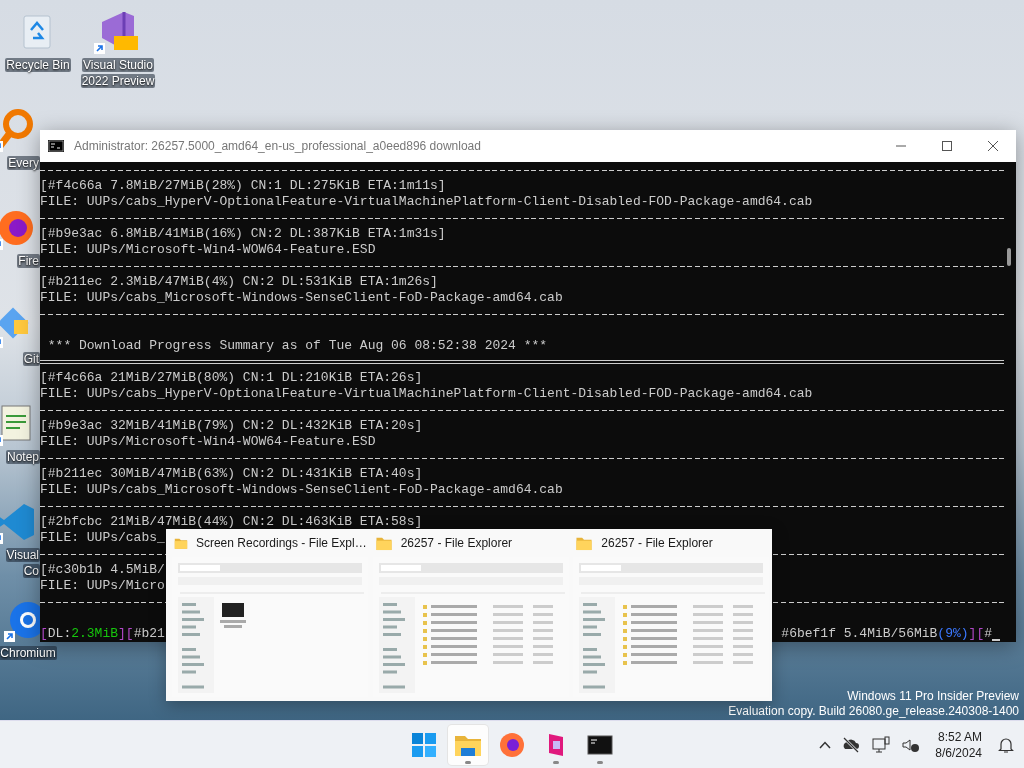 This screenshot has width=1024, height=768. What do you see at coordinates (886, 634) in the screenshot?
I see `download-status-text: #6bef1f 5.4MiB/56MiB(9%)][#` at bounding box center [886, 634].